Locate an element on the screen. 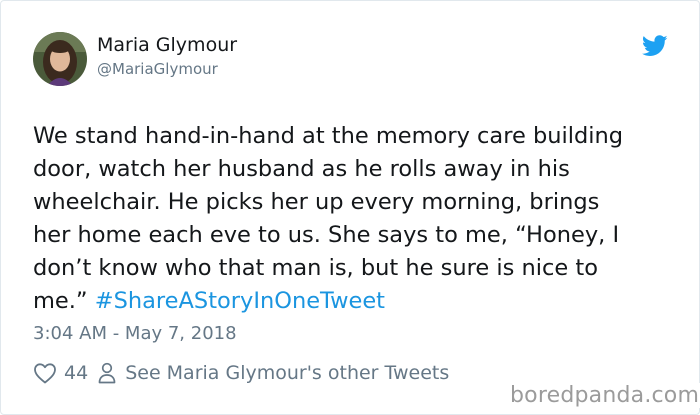 This screenshot has width=700, height=415. heart-icon is located at coordinates (45, 373).